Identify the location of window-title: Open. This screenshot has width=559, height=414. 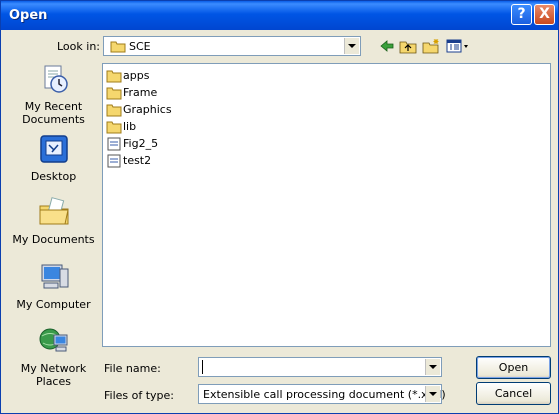
(28, 15).